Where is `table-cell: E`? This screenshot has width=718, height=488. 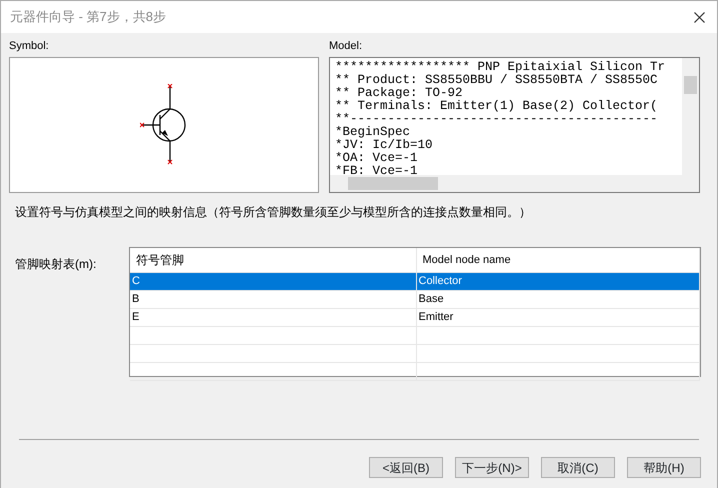 table-cell: E is located at coordinates (136, 316).